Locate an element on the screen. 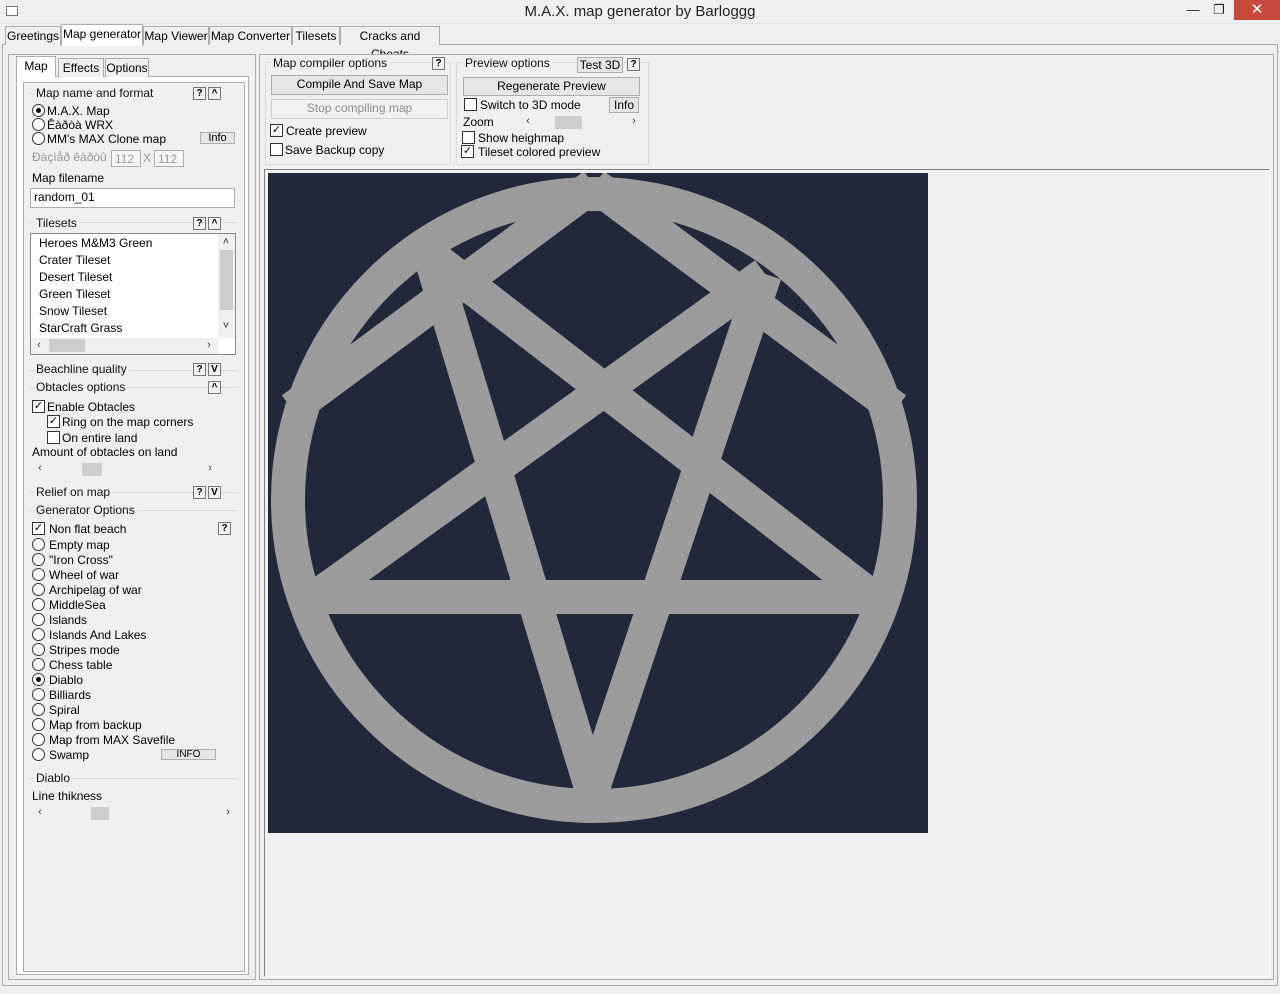 The width and height of the screenshot is (1280, 994). enable-obstacles-checkbox: ✓ is located at coordinates (38, 406).